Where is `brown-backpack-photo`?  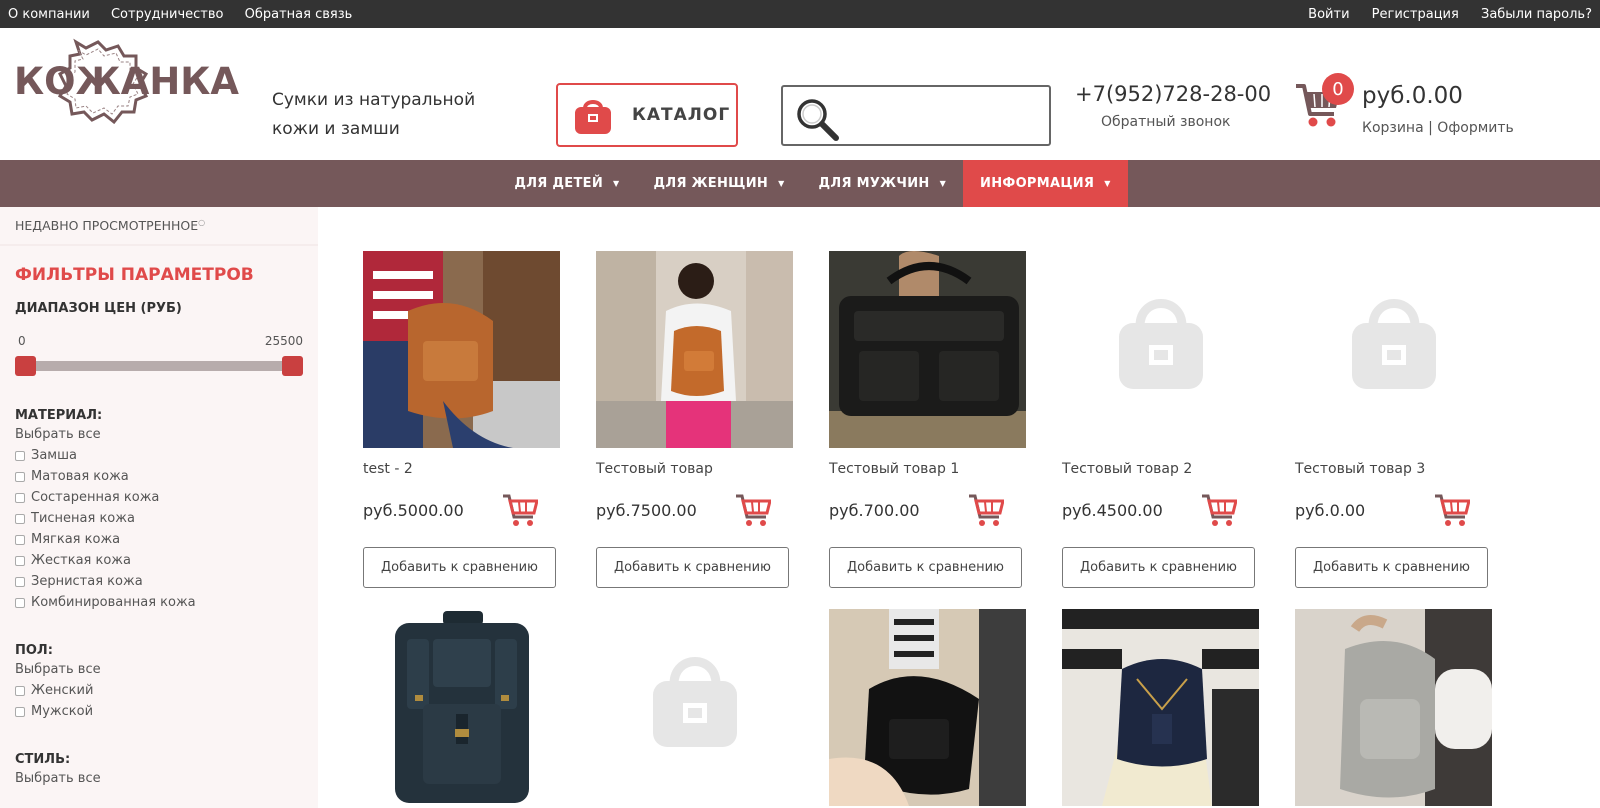 brown-backpack-photo is located at coordinates (461, 349).